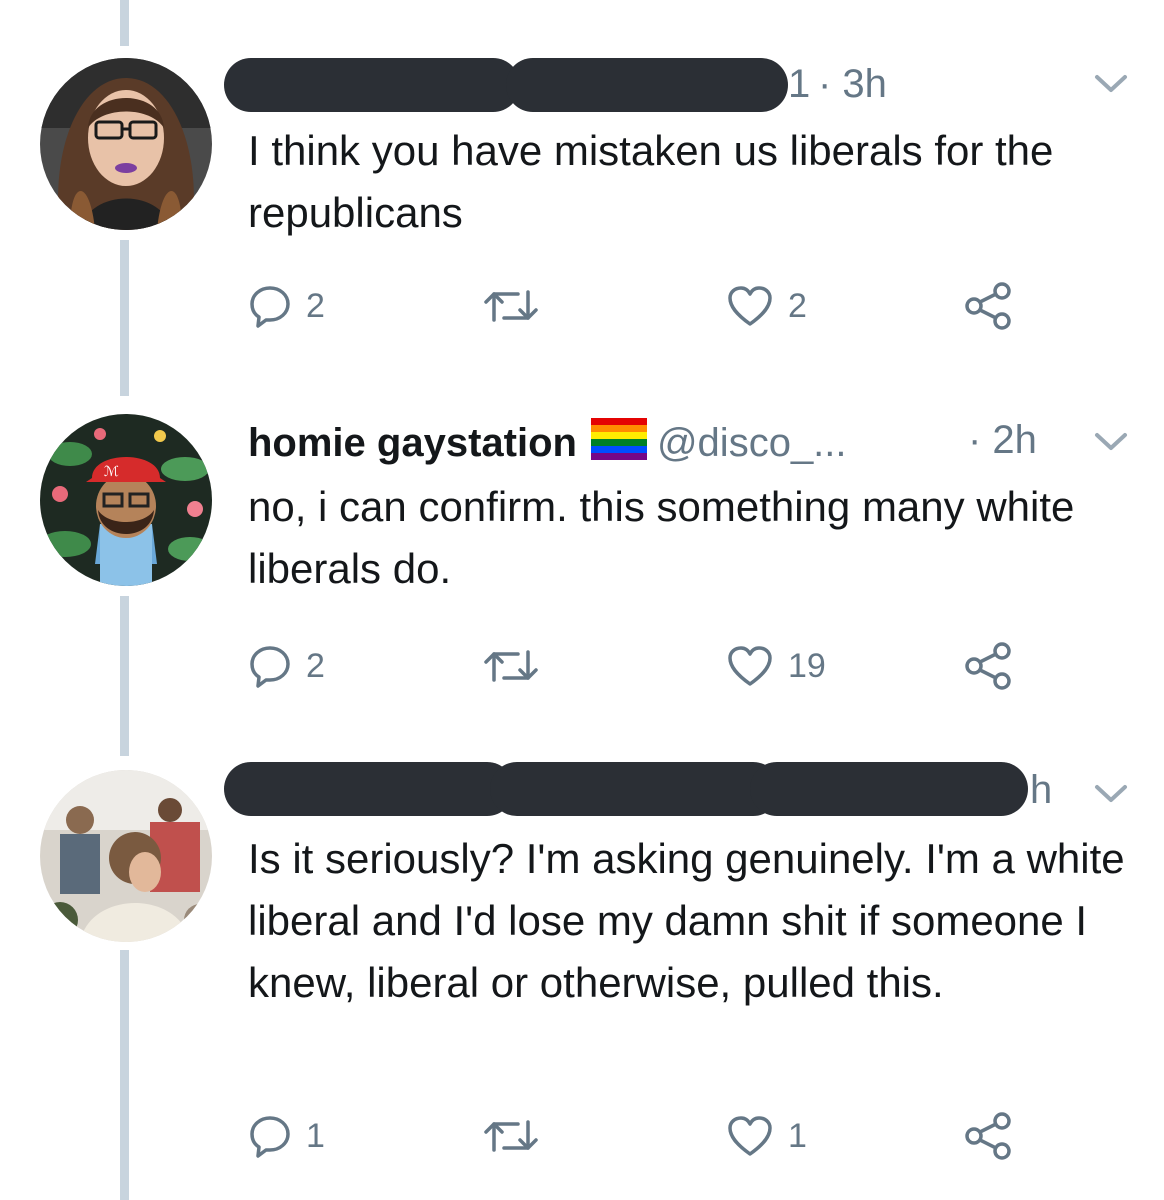 Image resolution: width=1164 pixels, height=1200 pixels. I want to click on redacted-author-extra, so click(889, 789).